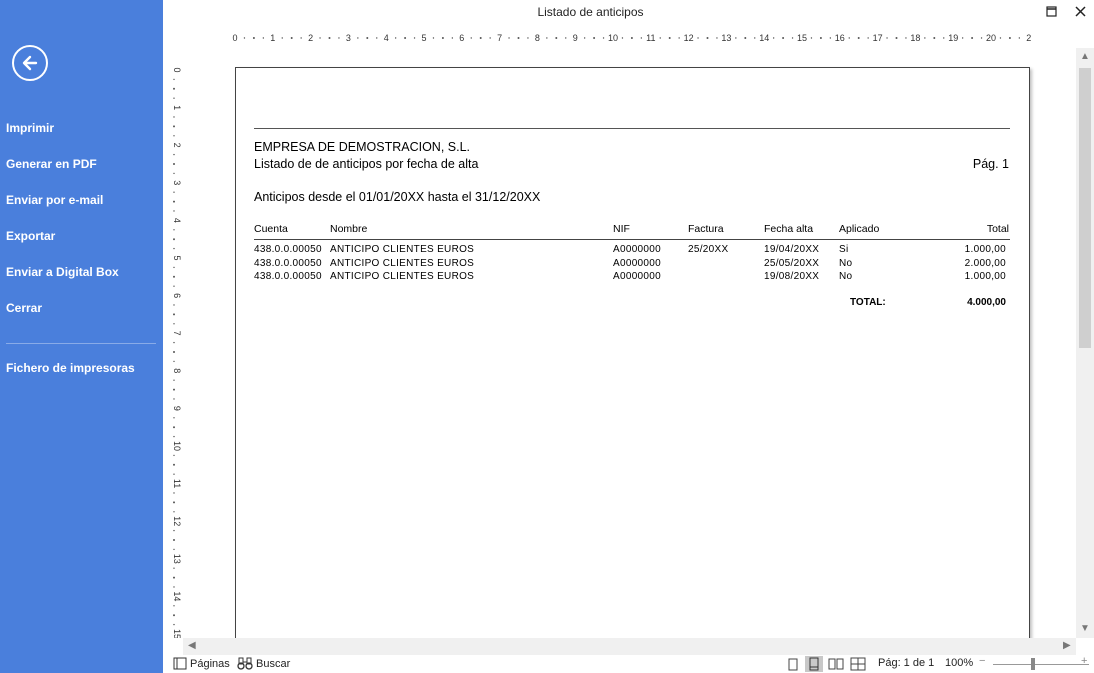 The image size is (1094, 673). Describe the element at coordinates (915, 38) in the screenshot. I see `ruler-label: 18` at that location.